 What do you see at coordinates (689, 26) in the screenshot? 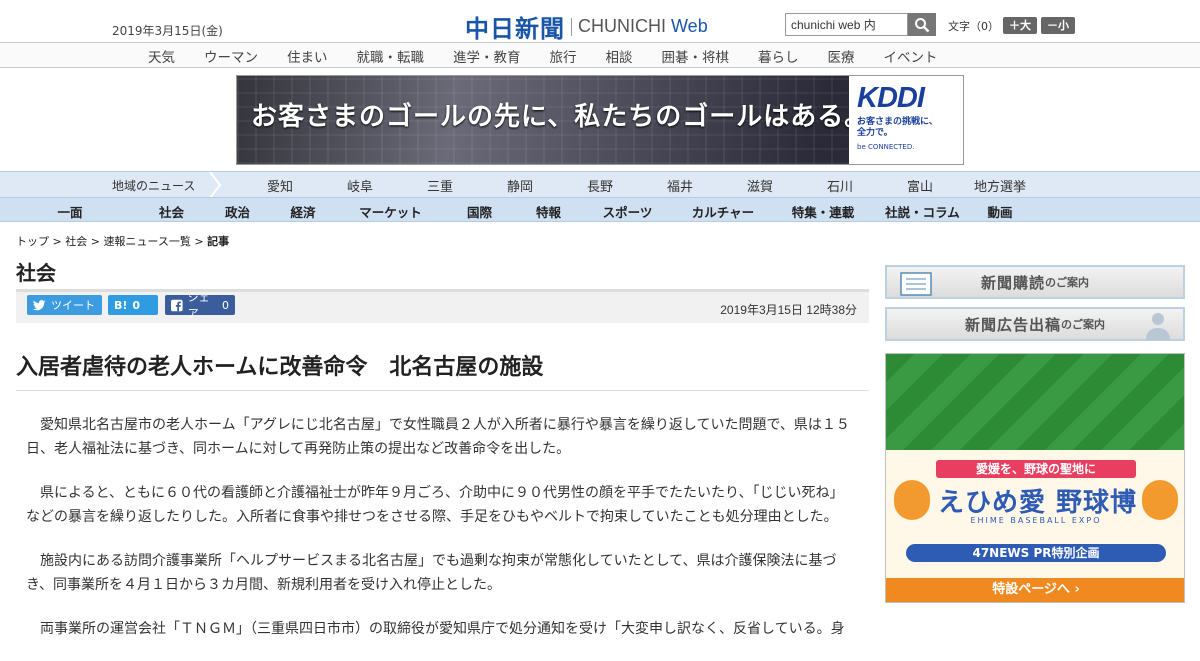
I see `logo-web-text: Web` at bounding box center [689, 26].